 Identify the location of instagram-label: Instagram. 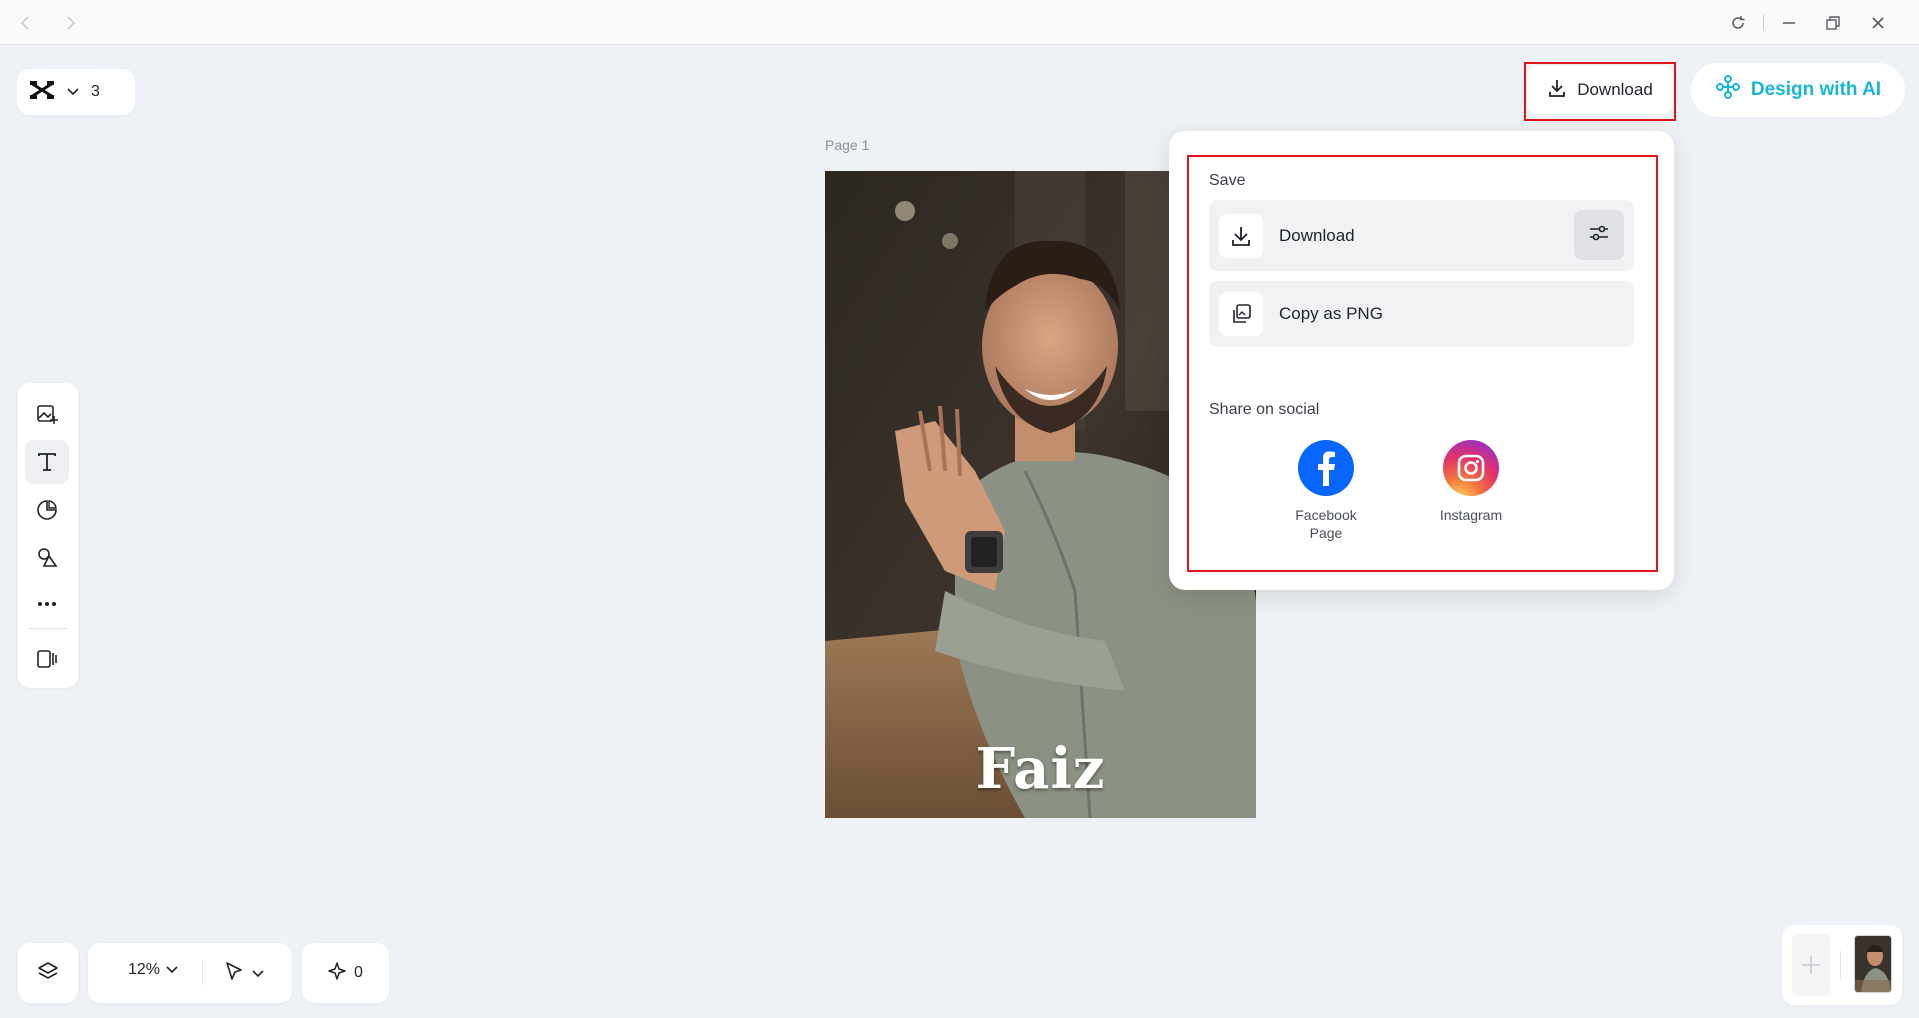
(1471, 515).